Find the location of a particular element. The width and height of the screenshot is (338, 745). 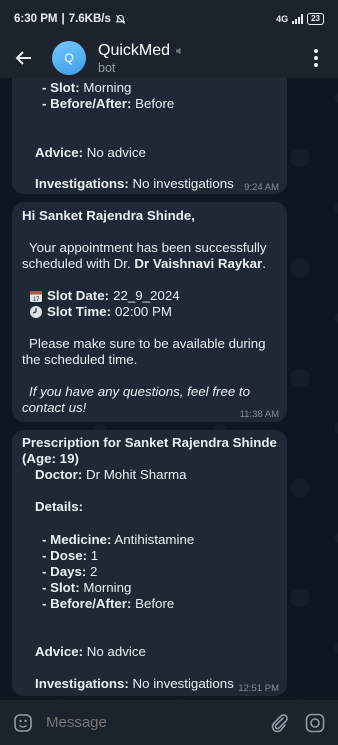

message-line: the scheduled time. is located at coordinates (80, 359).